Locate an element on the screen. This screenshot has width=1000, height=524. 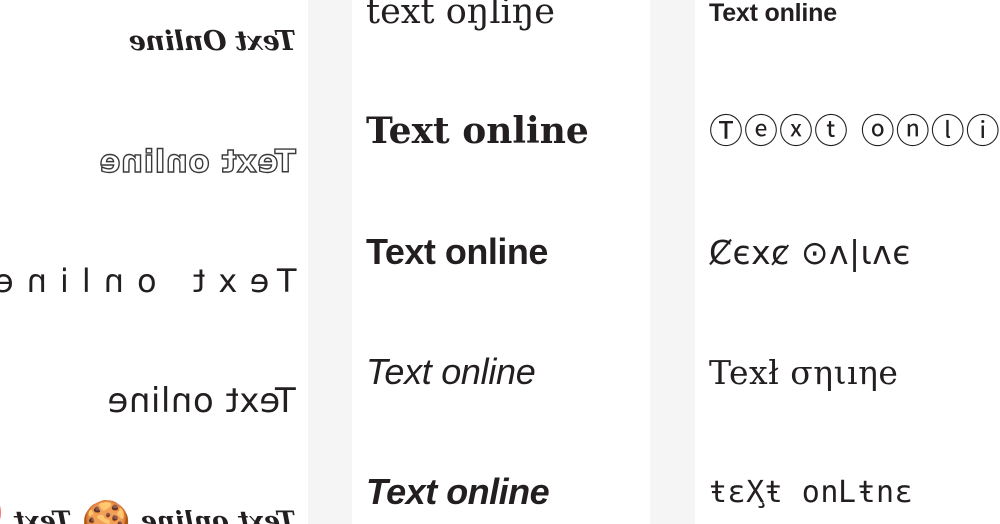
mirrored-emoji-sample: Text online 🍪 Text 🎀 🐏 is located at coordinates (148, 511).